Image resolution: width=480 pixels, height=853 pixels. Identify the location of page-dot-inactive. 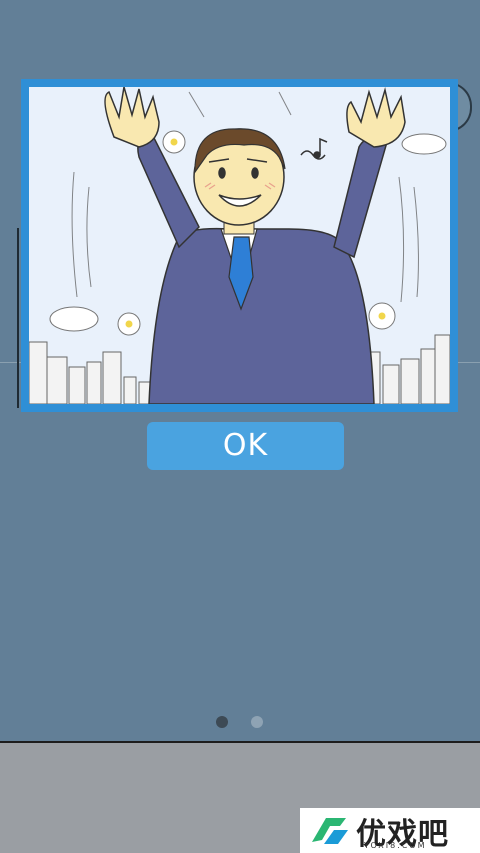
(257, 722).